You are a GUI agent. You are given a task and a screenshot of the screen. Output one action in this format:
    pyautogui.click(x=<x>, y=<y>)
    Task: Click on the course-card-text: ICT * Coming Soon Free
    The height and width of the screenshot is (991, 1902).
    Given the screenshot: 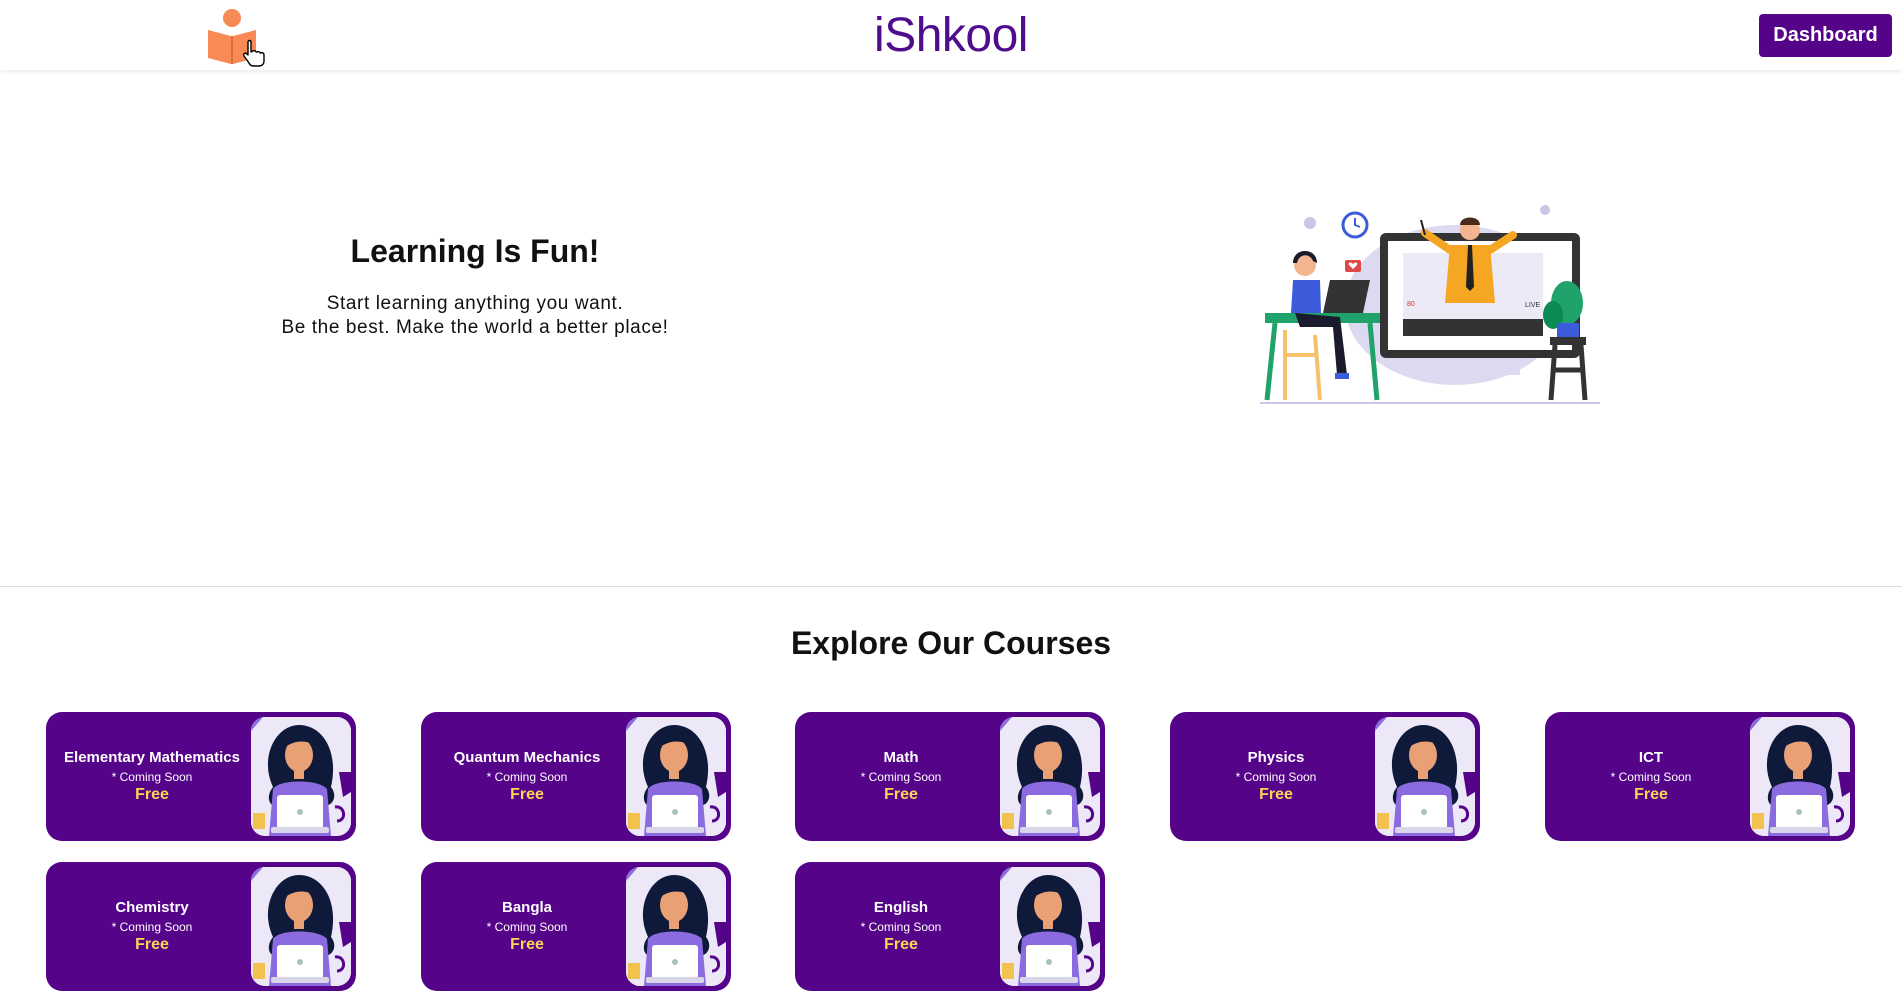 What is the action you would take?
    pyautogui.click(x=1651, y=776)
    